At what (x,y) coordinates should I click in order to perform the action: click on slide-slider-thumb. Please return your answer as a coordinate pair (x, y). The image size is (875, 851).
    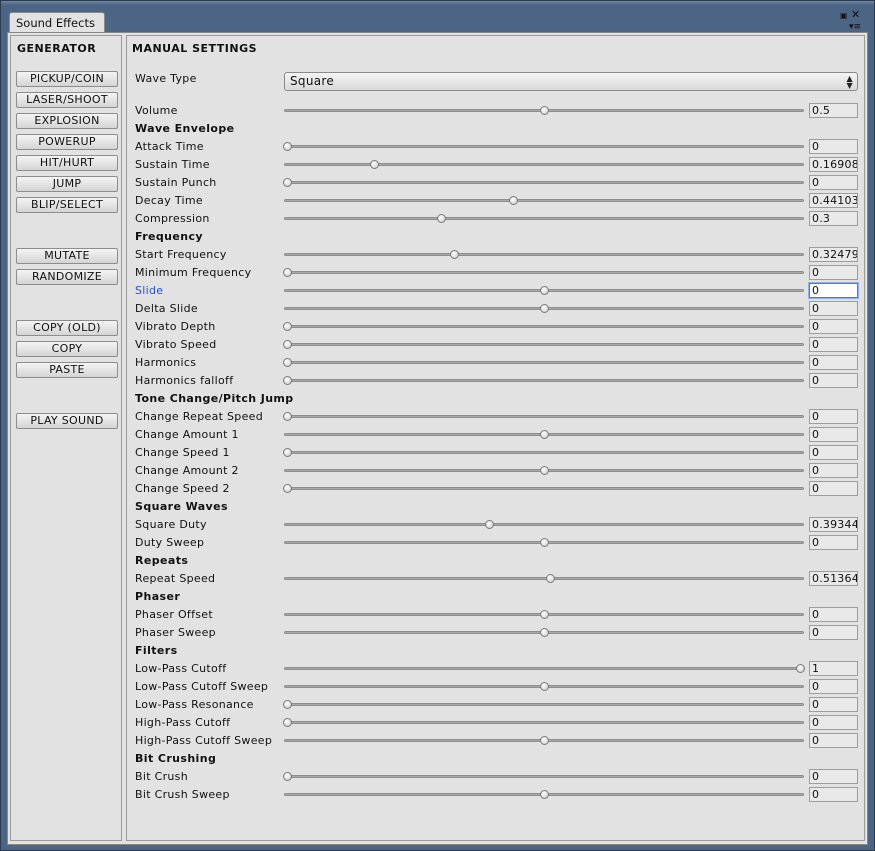
    Looking at the image, I should click on (544, 290).